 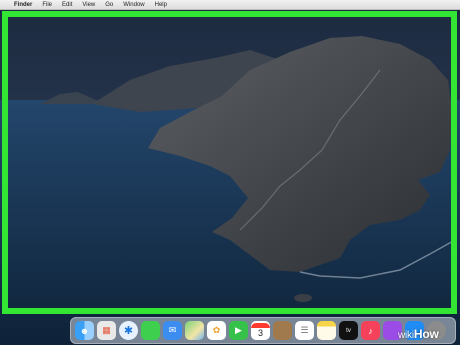 I want to click on wikihow-watermark: wikiHow, so click(x=418, y=334).